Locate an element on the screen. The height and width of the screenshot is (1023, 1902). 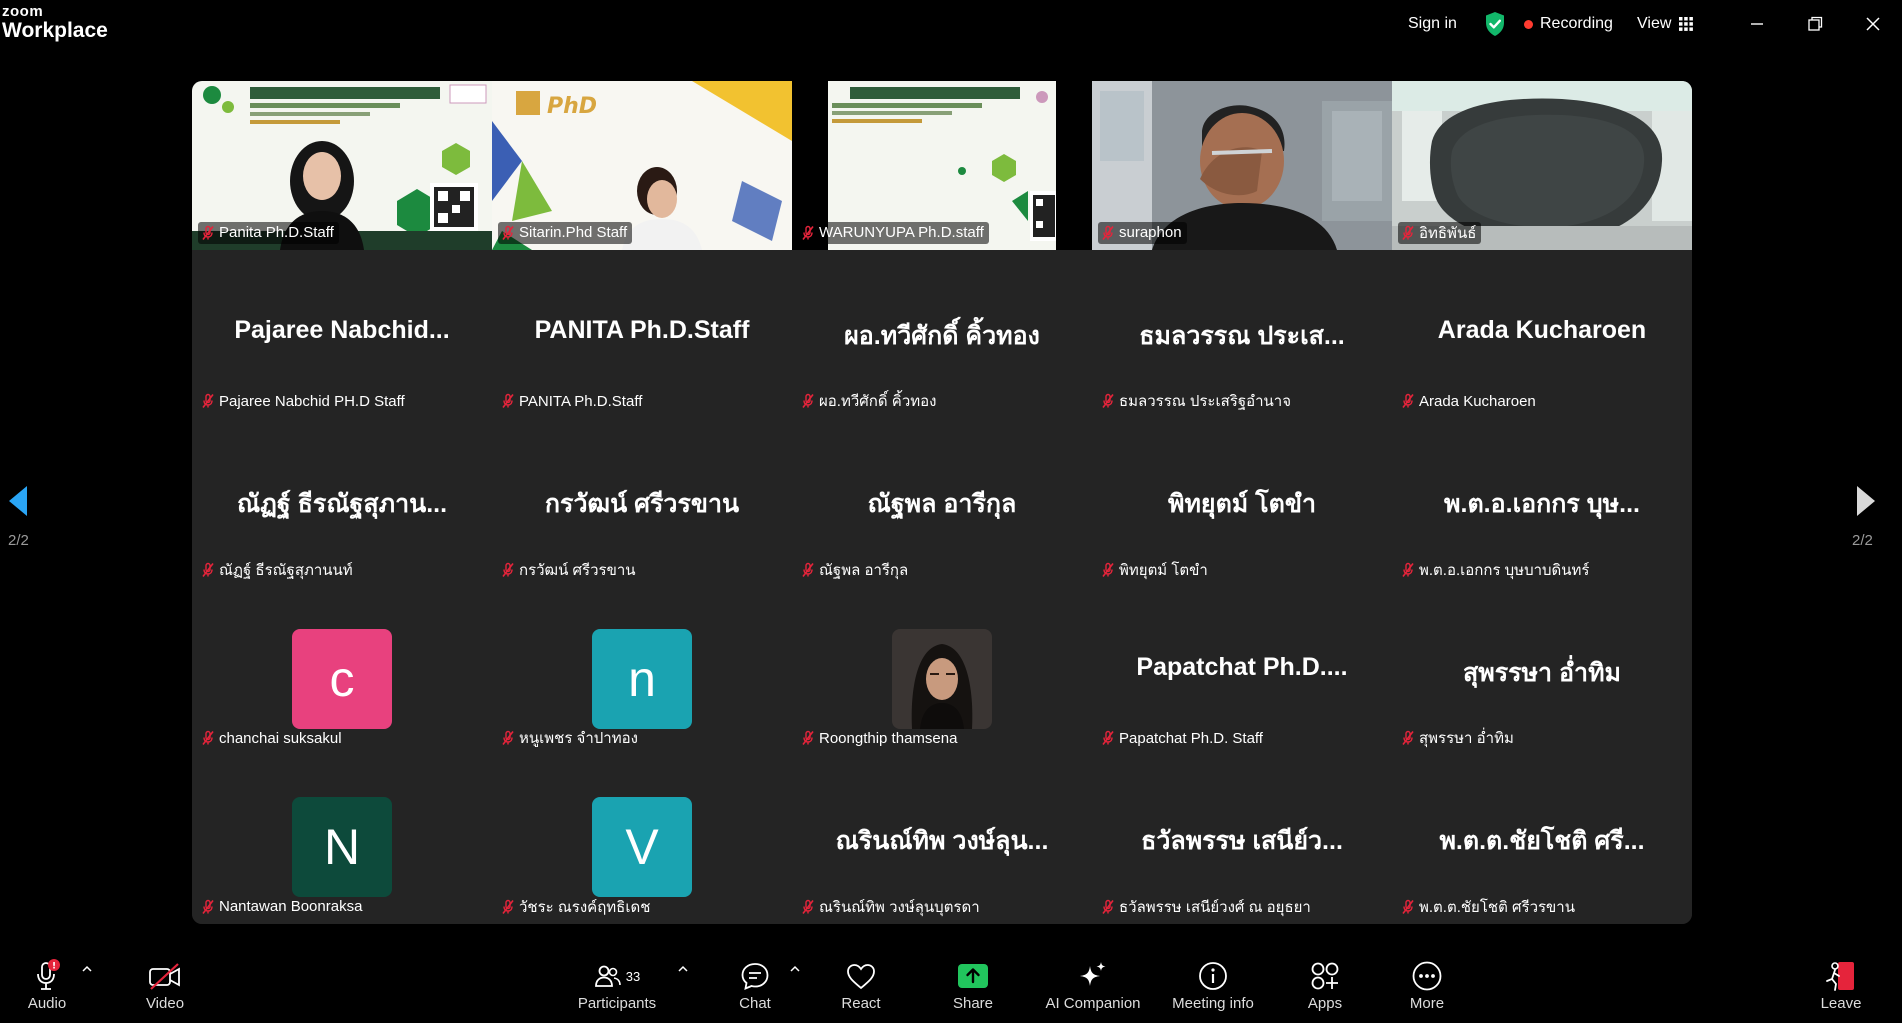
participant-tile: สุพรรษา อ่ำทิม สุพรรษา อ่ำทิม is located at coordinates (1542, 671).